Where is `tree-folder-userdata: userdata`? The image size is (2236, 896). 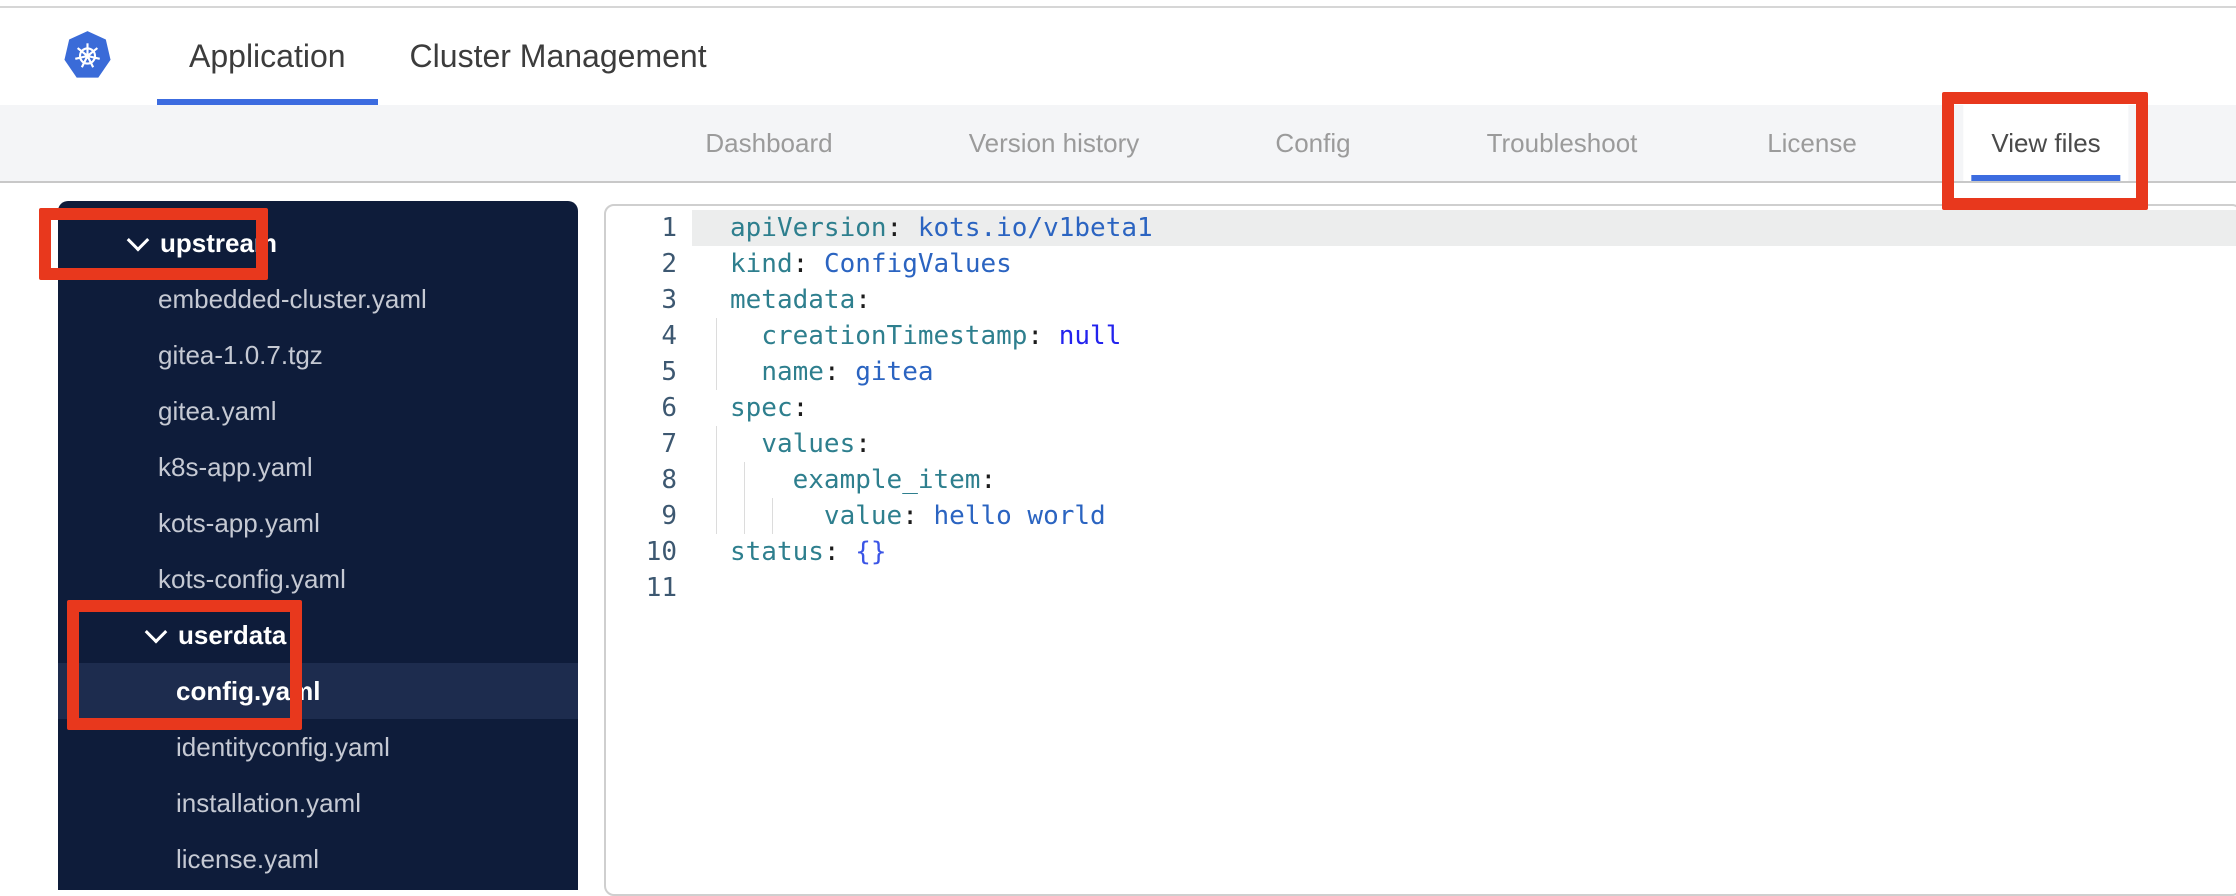
tree-folder-userdata: userdata is located at coordinates (318, 635).